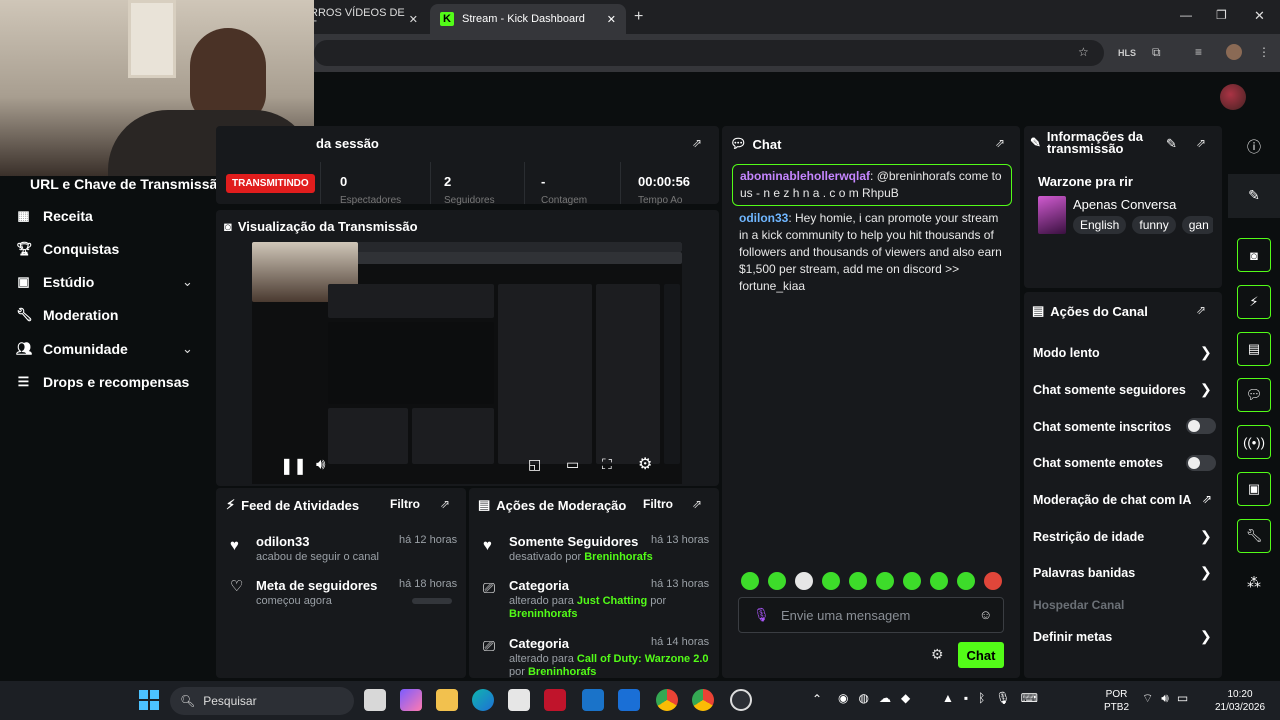  I want to click on network-volume-battery: ⌔ 🔊︎ ▭, so click(1165, 698).